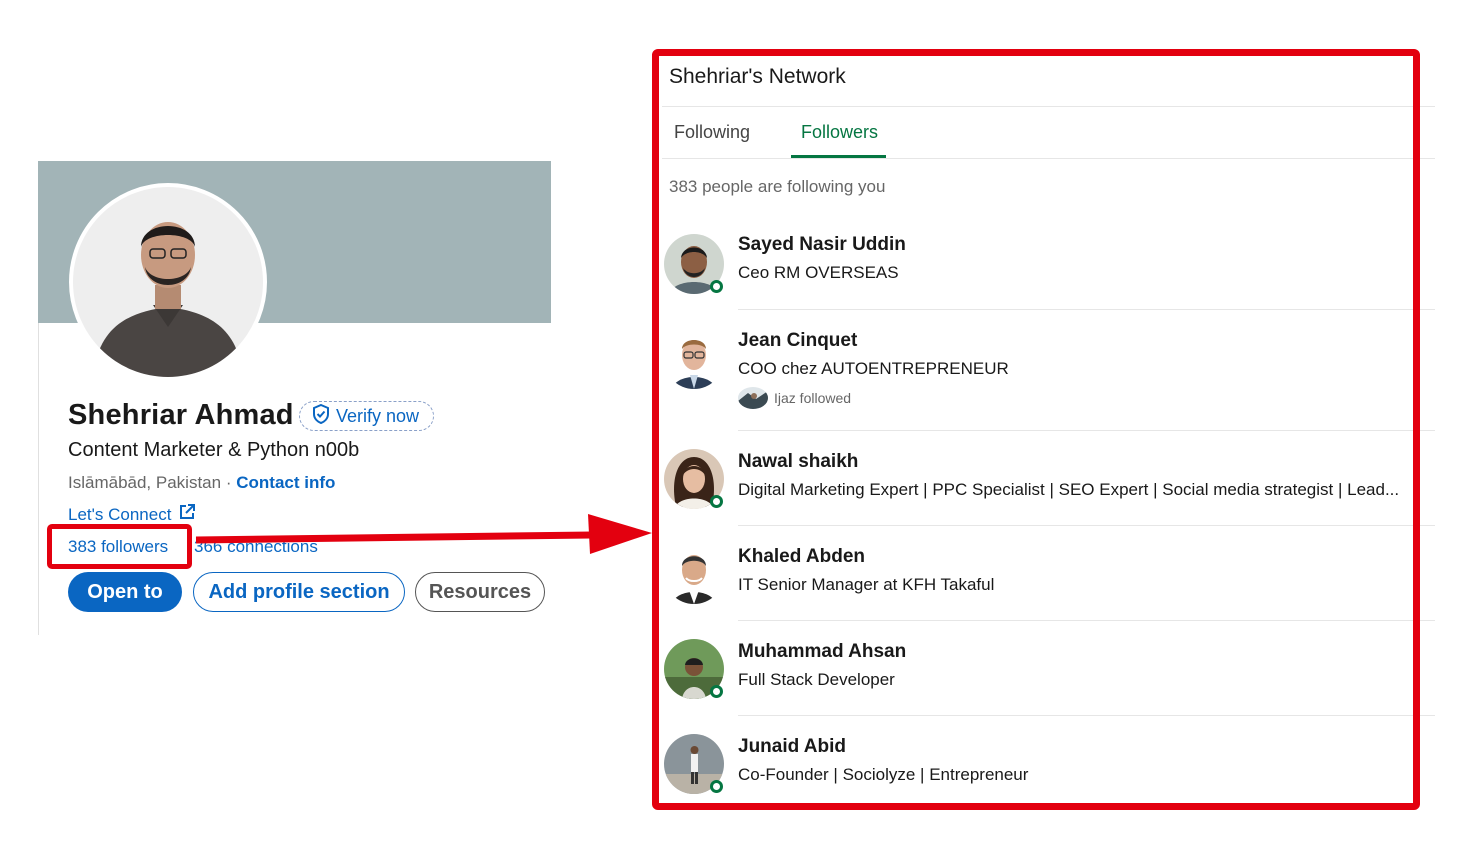  Describe the element at coordinates (187, 514) in the screenshot. I see `external-link-icon` at that location.